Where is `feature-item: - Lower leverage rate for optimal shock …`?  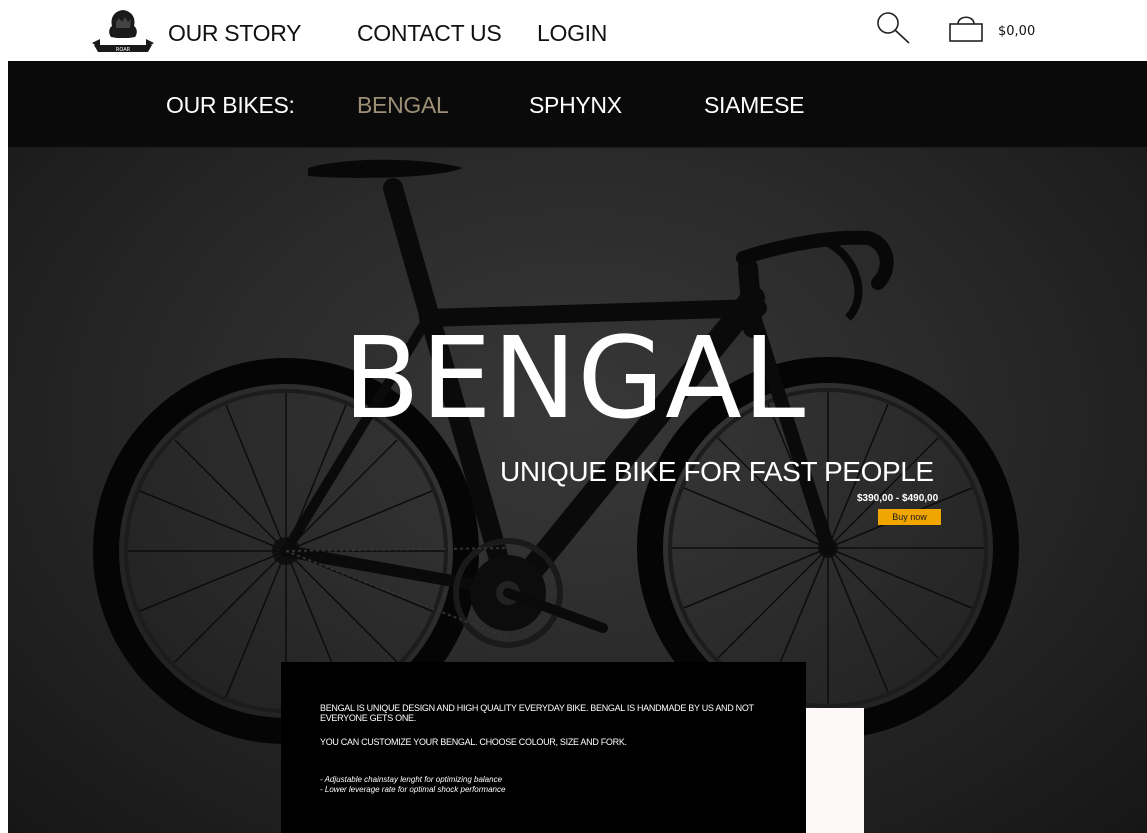 feature-item: - Lower leverage rate for optimal shock … is located at coordinates (413, 789).